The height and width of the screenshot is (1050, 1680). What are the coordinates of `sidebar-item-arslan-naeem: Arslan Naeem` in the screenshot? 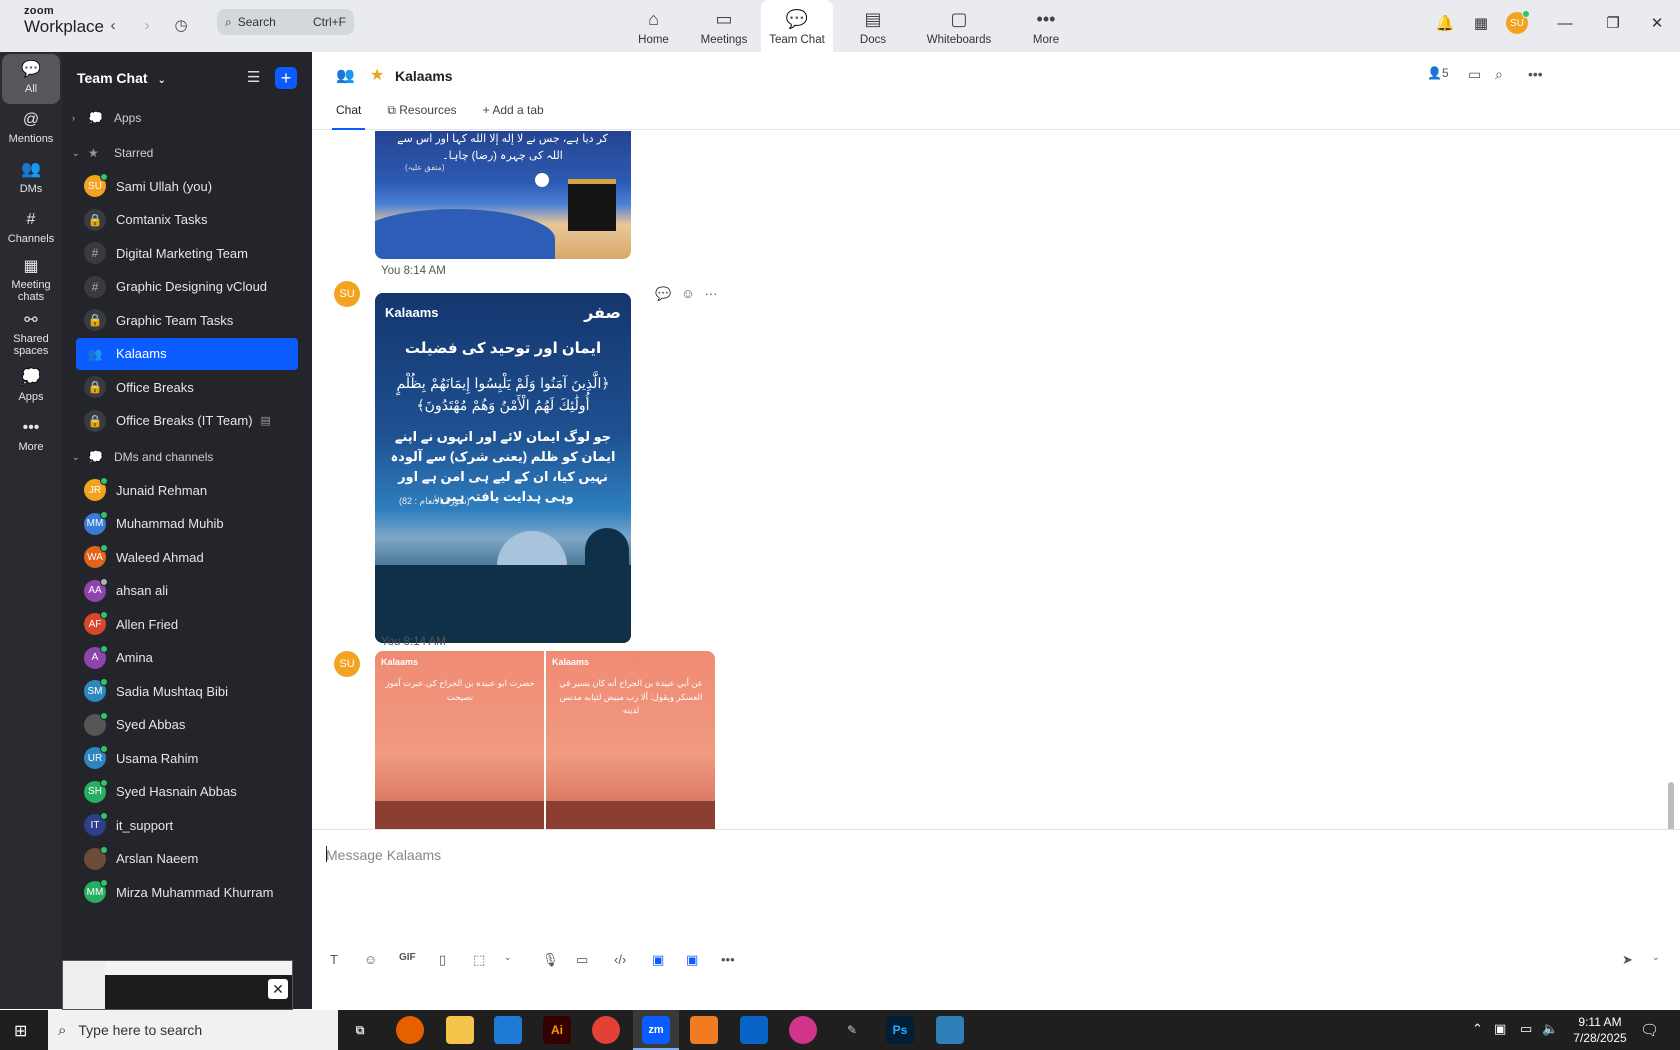 It's located at (187, 859).